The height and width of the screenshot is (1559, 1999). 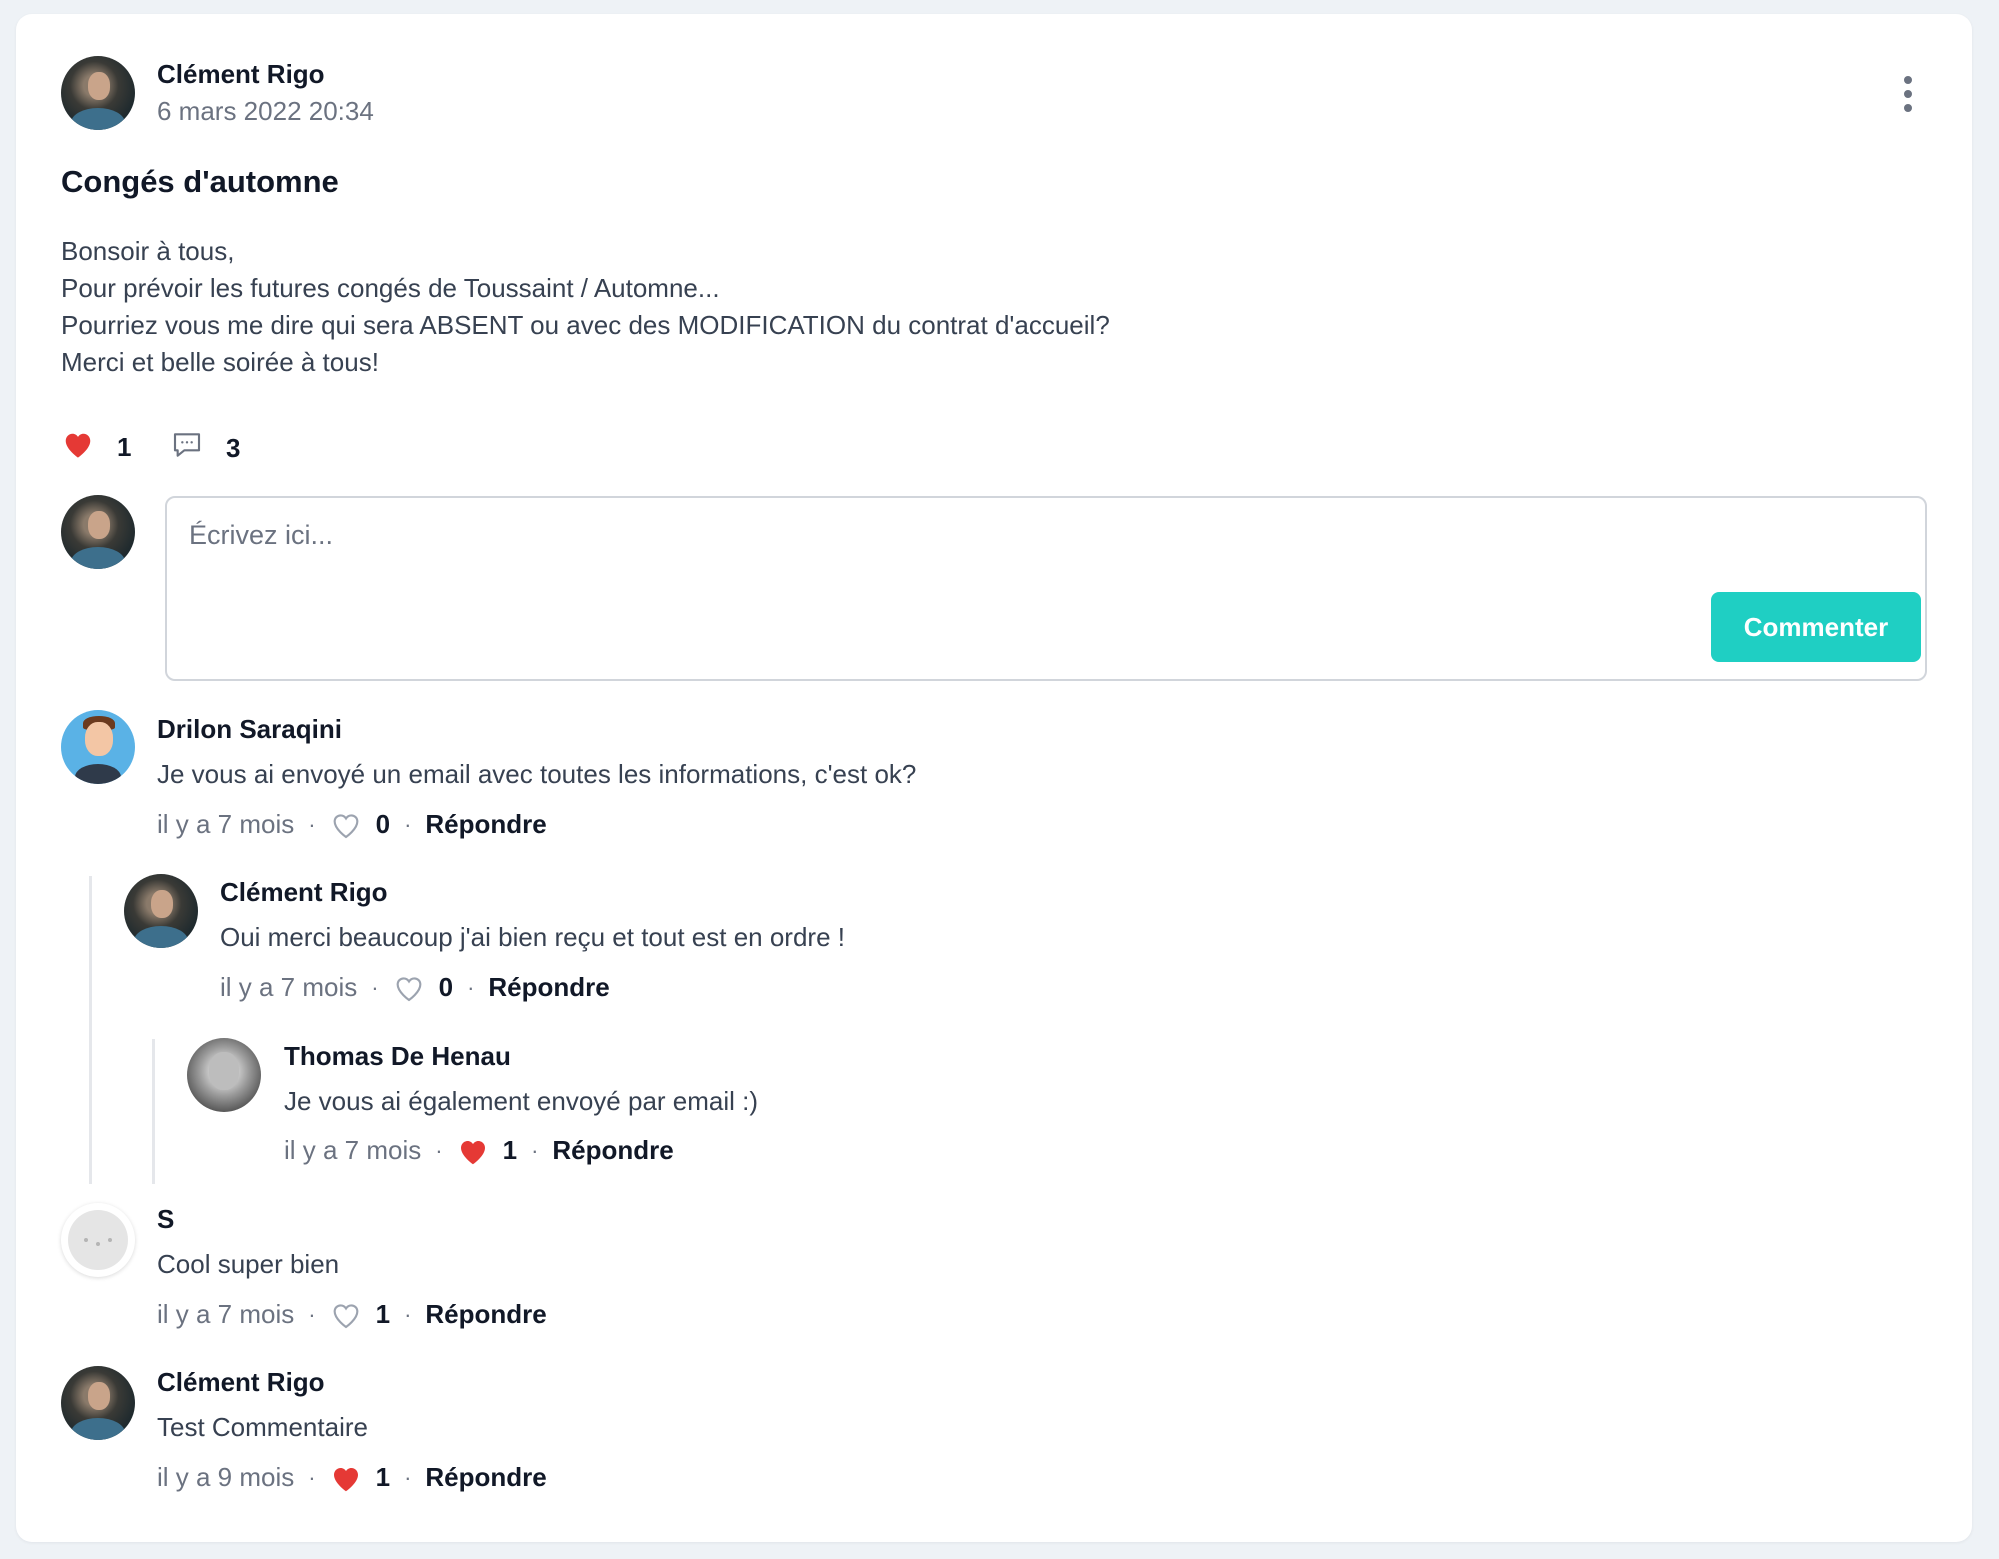 I want to click on comment-time: il y a 9 mois, so click(x=226, y=1477).